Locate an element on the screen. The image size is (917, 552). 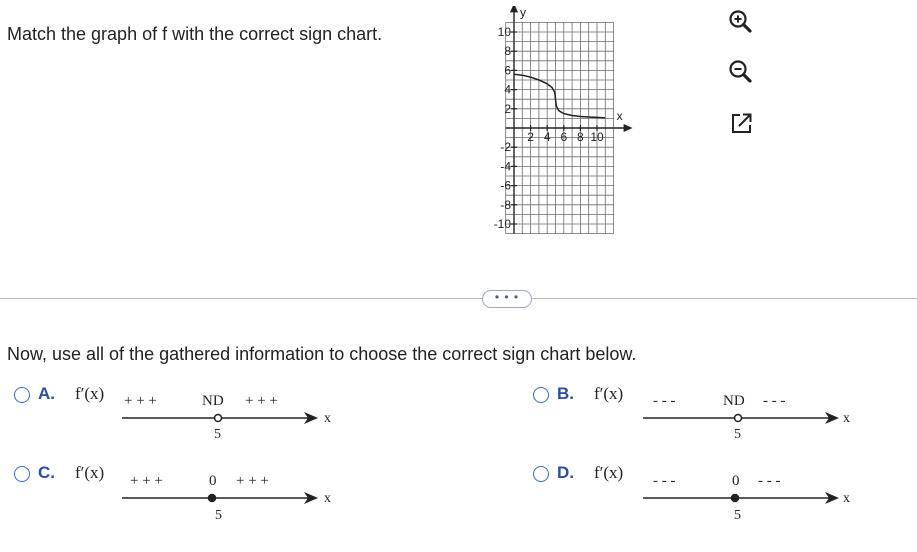
x-axis-arrow is located at coordinates (628, 128).